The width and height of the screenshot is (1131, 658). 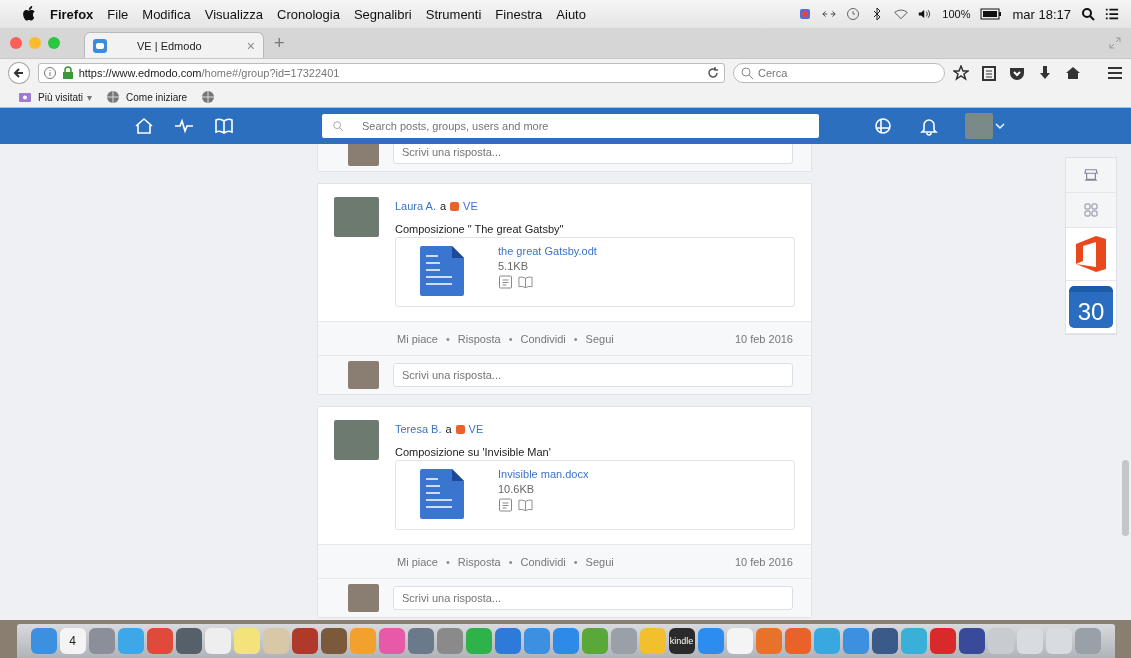 I want to click on post-text: Composizione su 'Invisible Man', so click(x=473, y=452).